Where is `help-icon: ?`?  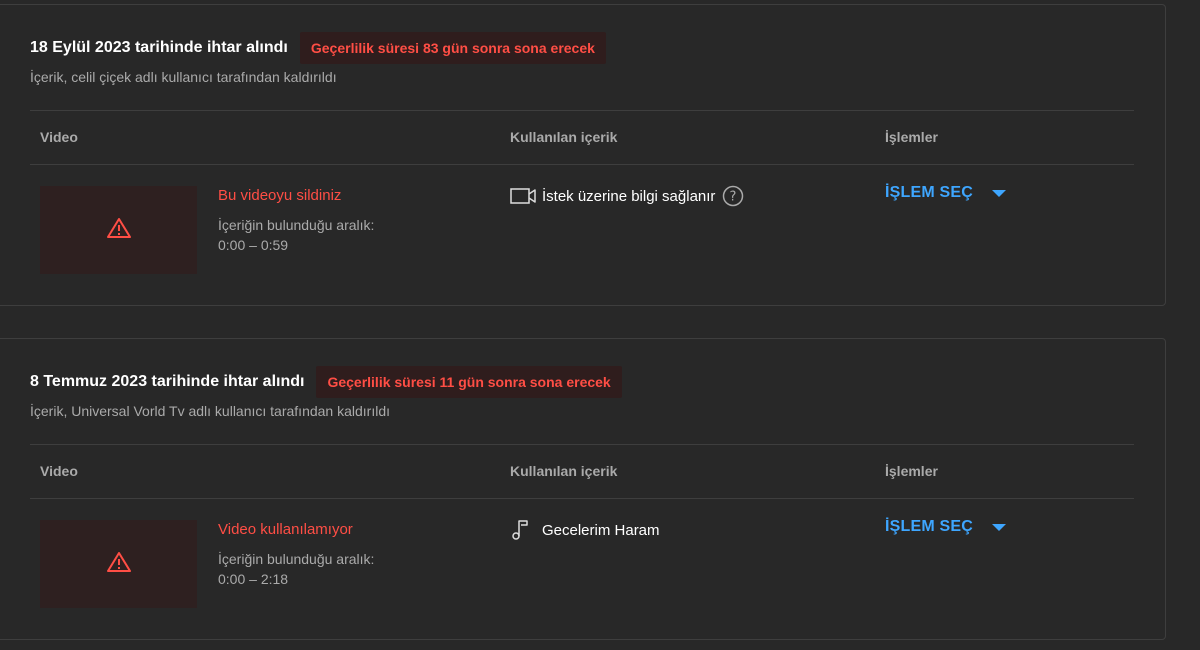 help-icon: ? is located at coordinates (733, 196).